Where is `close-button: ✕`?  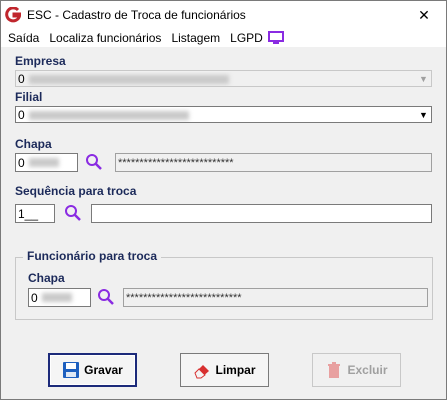 close-button: ✕ is located at coordinates (424, 15).